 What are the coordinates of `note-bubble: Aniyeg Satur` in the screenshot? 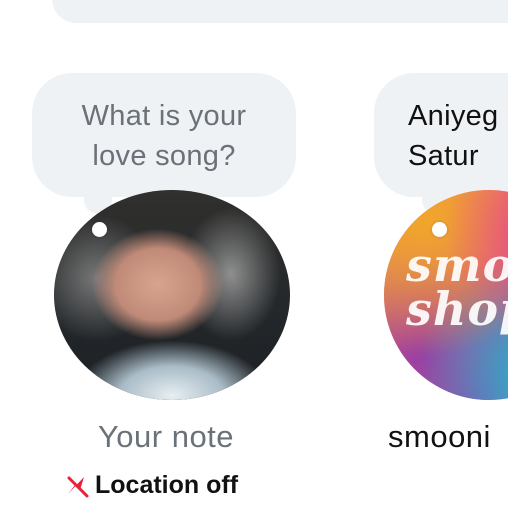 It's located at (441, 135).